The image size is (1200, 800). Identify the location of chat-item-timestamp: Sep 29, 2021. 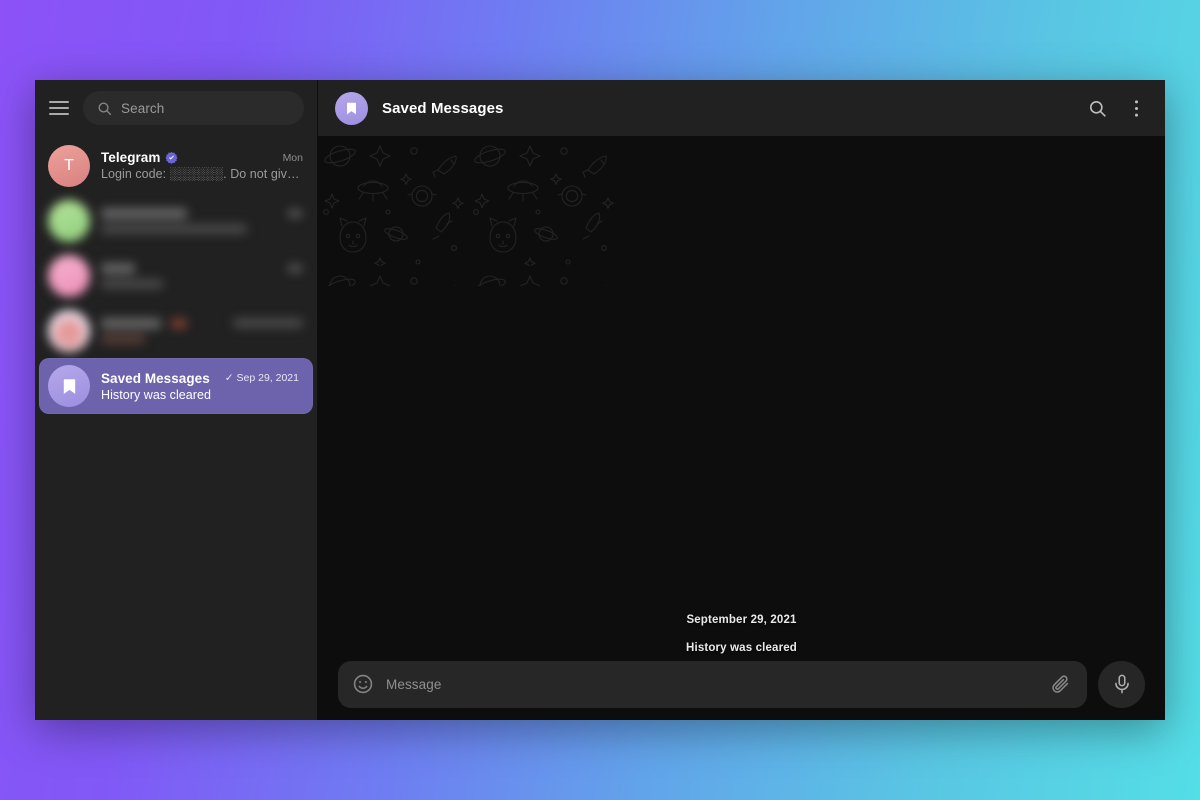
(267, 378).